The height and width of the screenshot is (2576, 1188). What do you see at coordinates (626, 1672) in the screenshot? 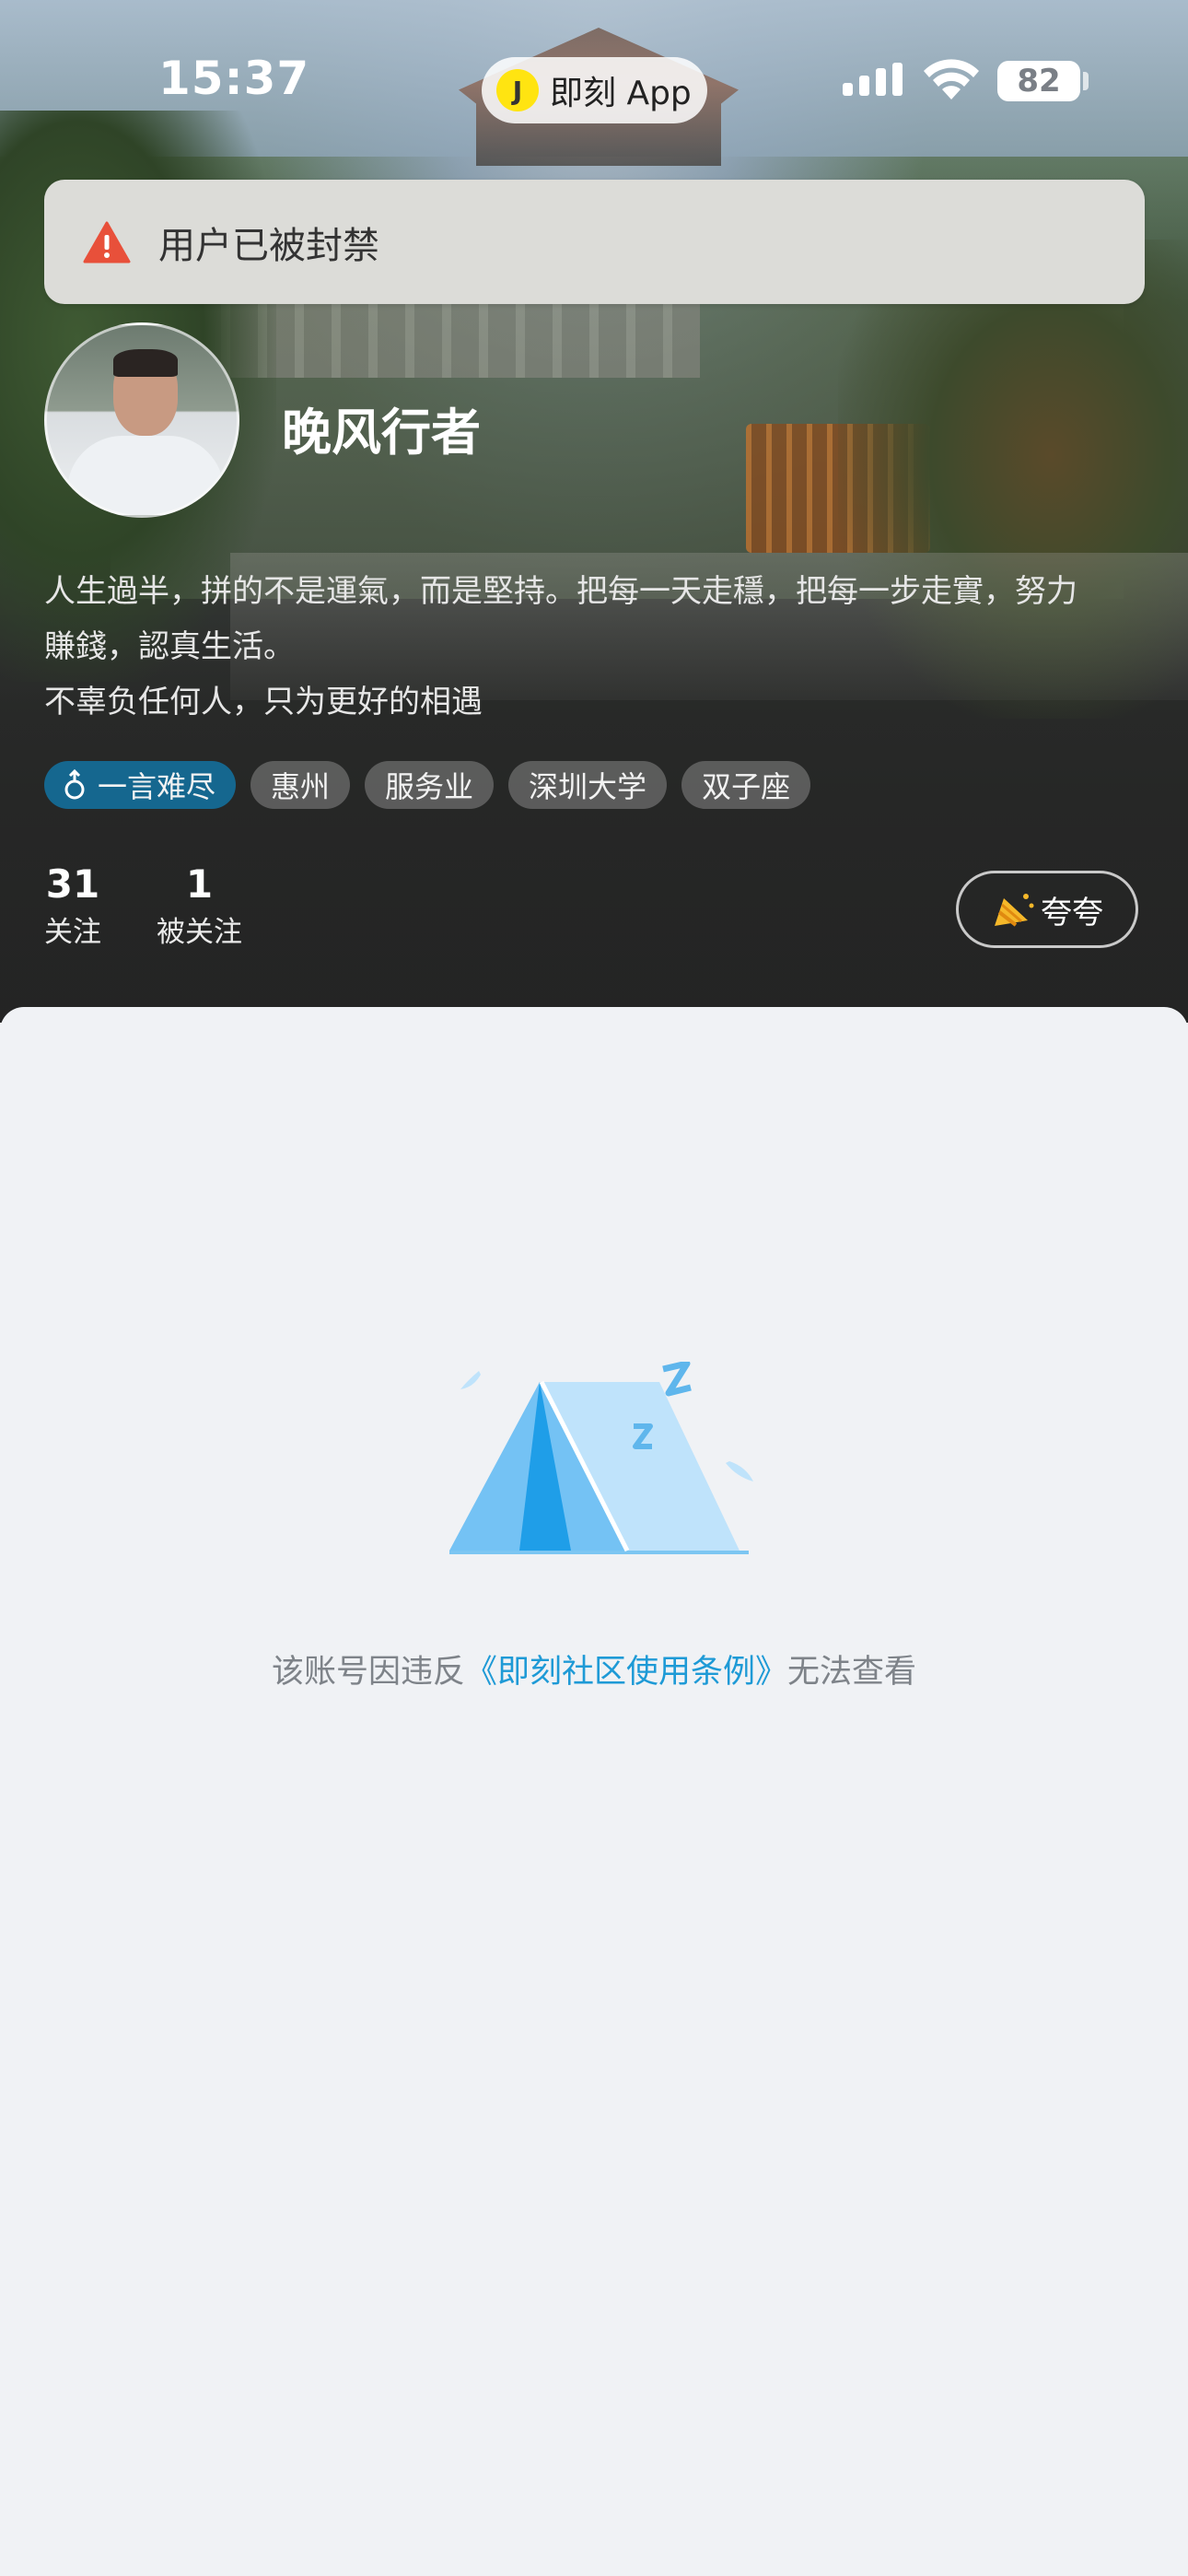
I see `community-rules-link: 《即刻社区使用条例》` at bounding box center [626, 1672].